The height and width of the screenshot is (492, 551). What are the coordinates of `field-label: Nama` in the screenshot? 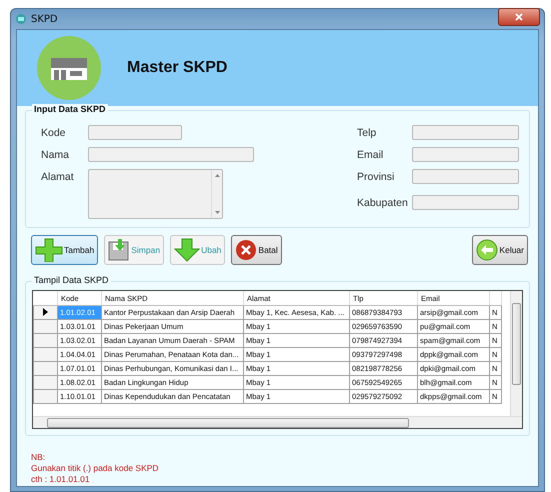 It's located at (55, 155).